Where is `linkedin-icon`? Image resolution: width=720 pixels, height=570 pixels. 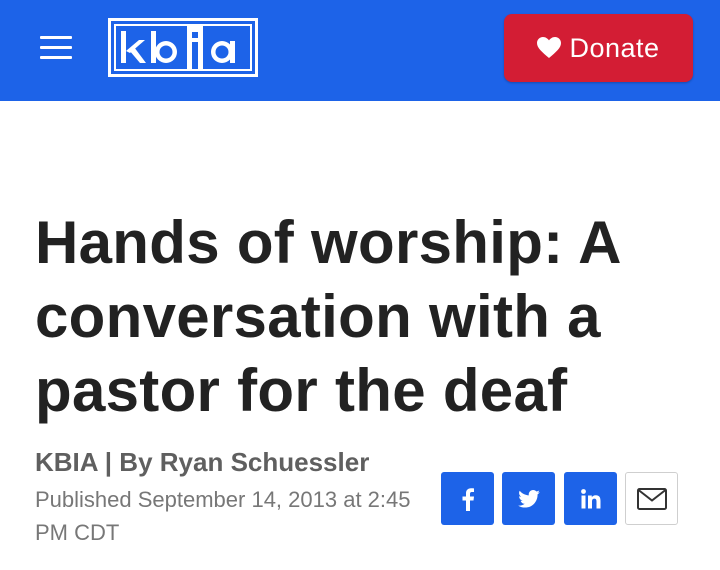
linkedin-icon is located at coordinates (590, 498).